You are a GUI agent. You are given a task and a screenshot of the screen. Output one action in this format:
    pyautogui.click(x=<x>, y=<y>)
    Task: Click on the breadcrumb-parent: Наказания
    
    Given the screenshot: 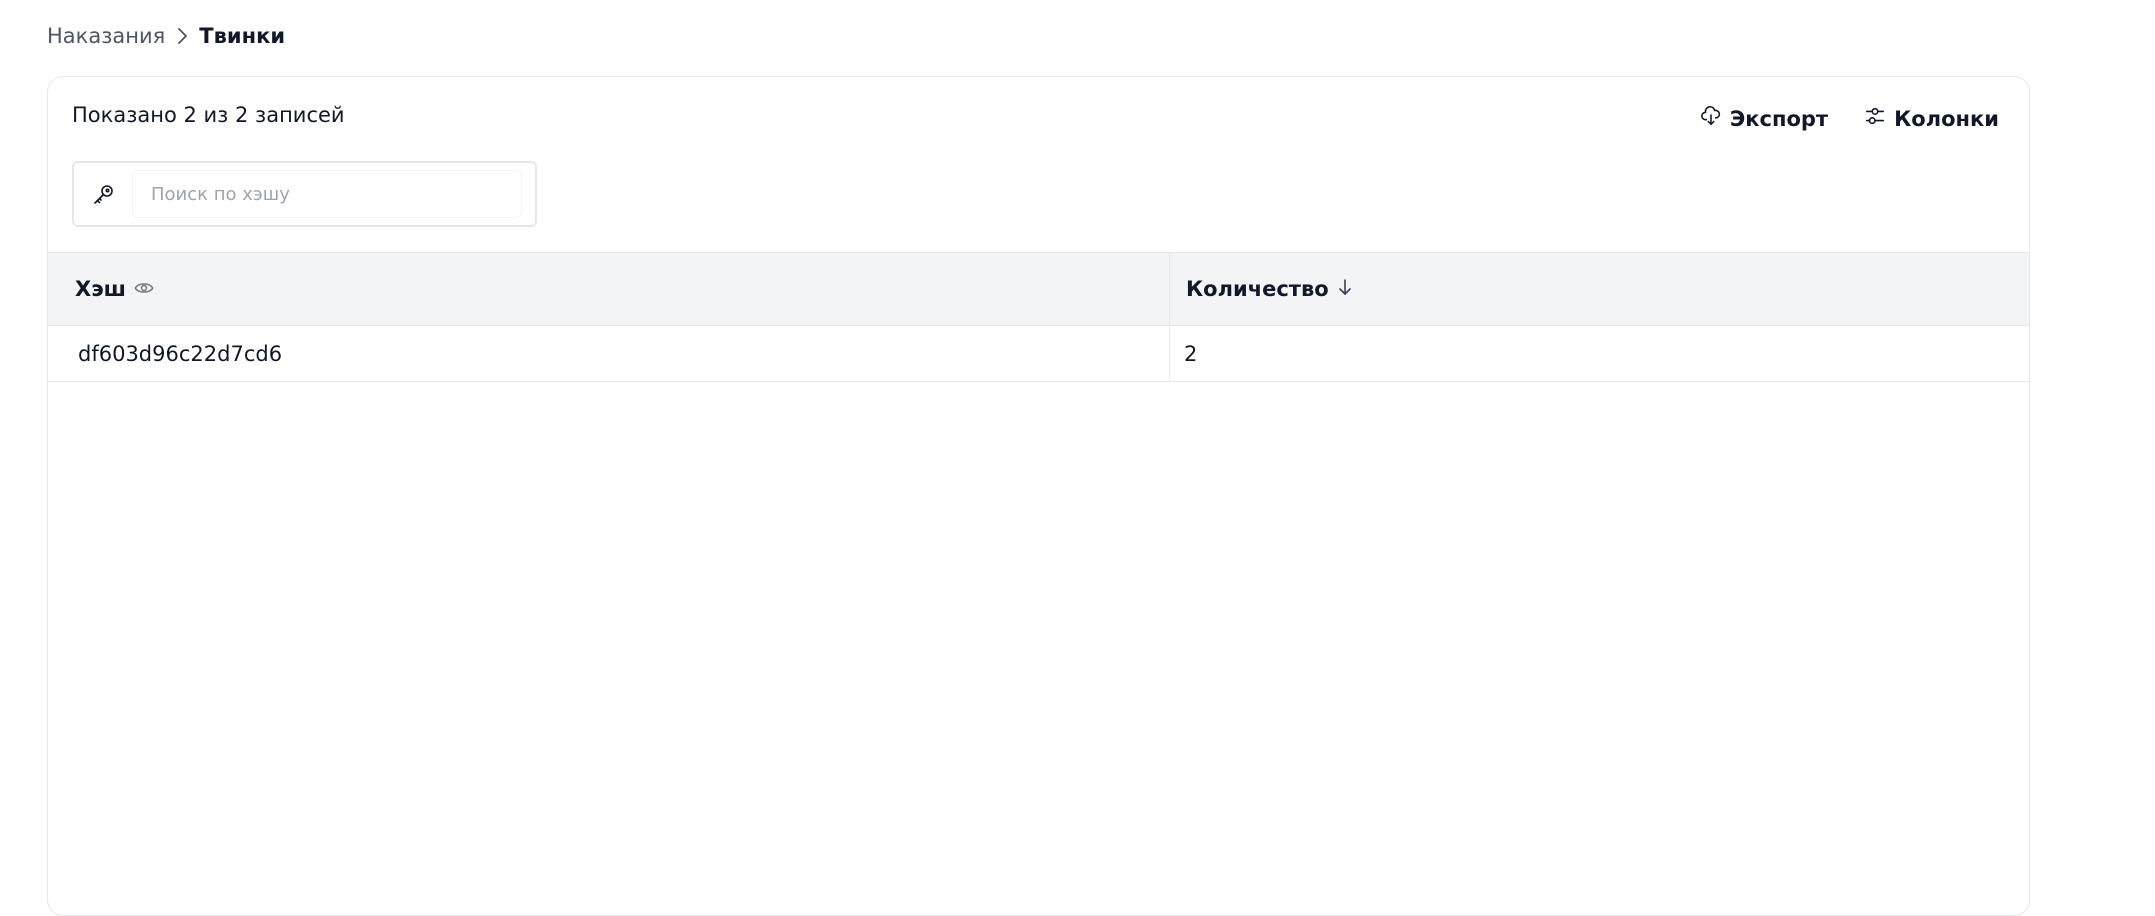 What is the action you would take?
    pyautogui.click(x=106, y=36)
    